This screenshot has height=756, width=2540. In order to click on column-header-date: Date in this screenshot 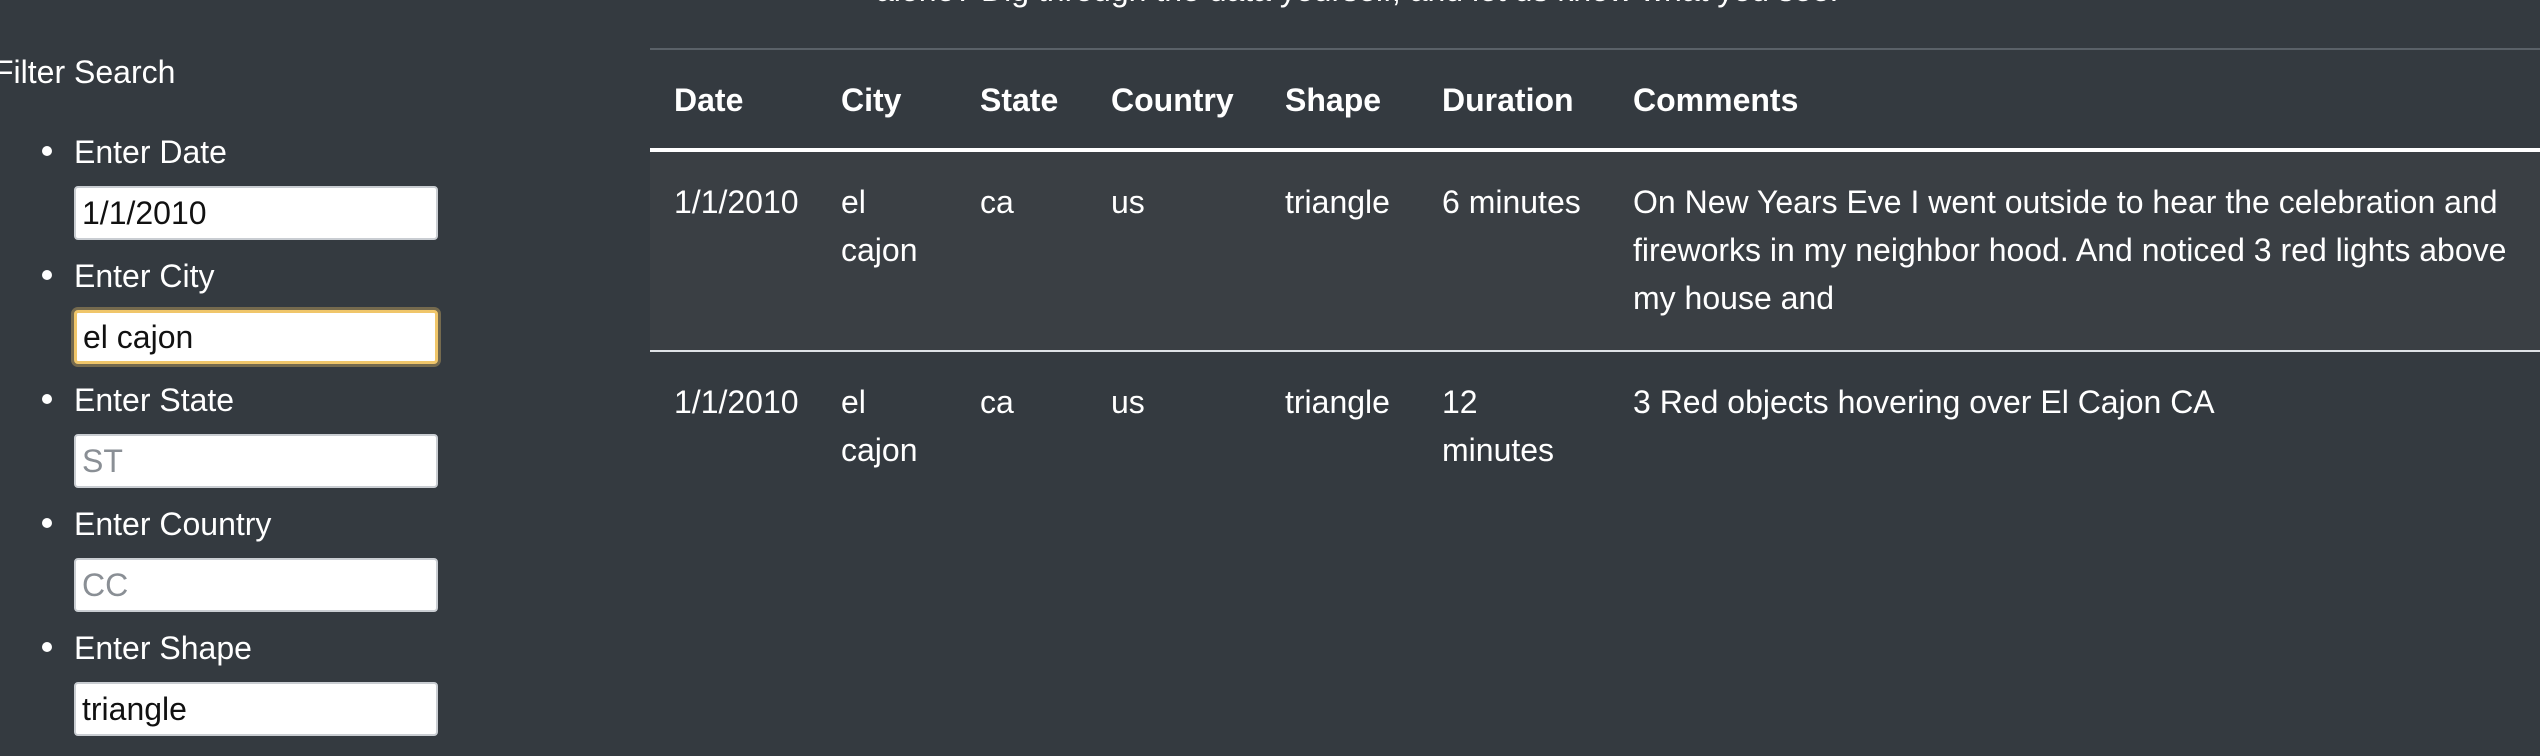, I will do `click(733, 100)`.